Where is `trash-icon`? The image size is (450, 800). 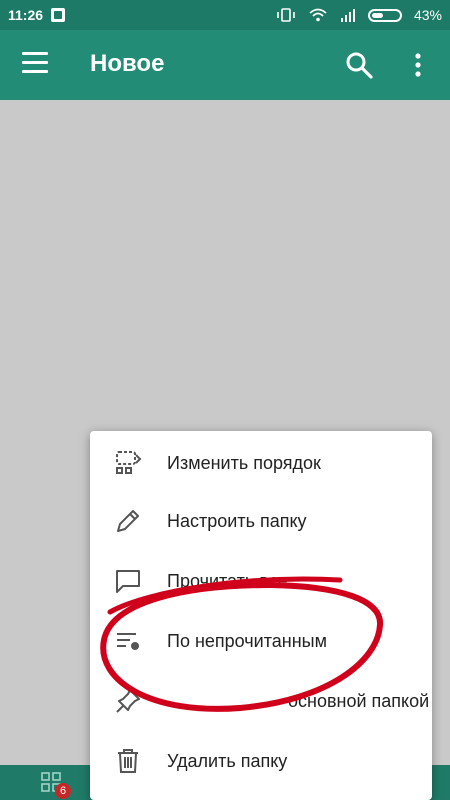 trash-icon is located at coordinates (128, 761).